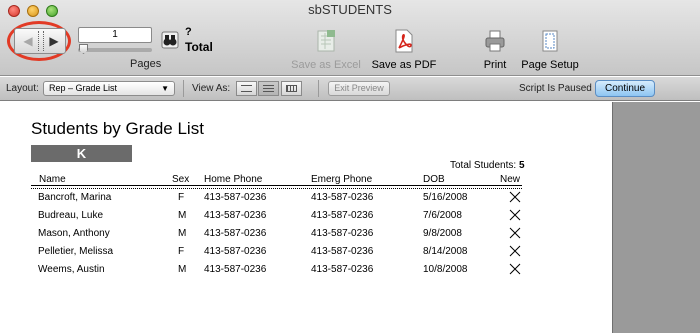 The height and width of the screenshot is (333, 700). I want to click on page-slider-thumb, so click(83, 49).